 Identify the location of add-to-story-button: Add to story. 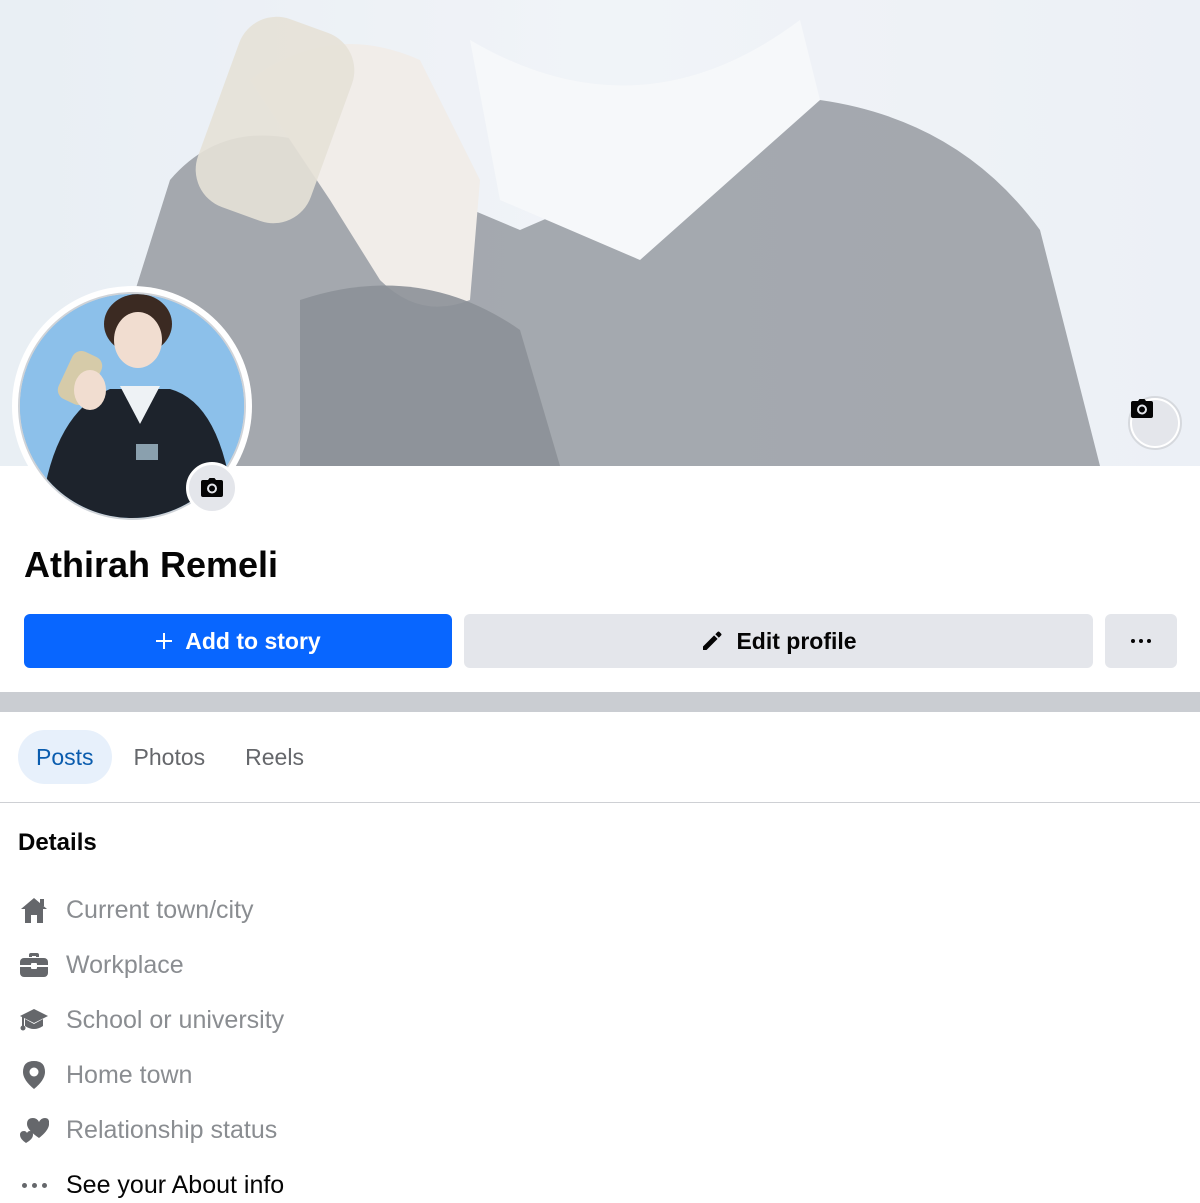
(238, 641).